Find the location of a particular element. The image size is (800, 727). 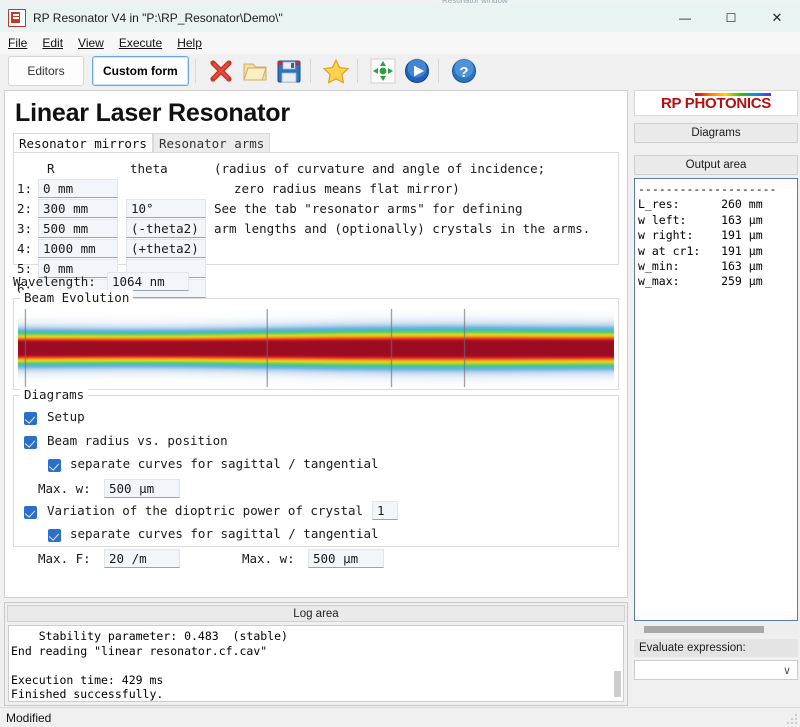

checkbox-beam-radius is located at coordinates (30, 442).